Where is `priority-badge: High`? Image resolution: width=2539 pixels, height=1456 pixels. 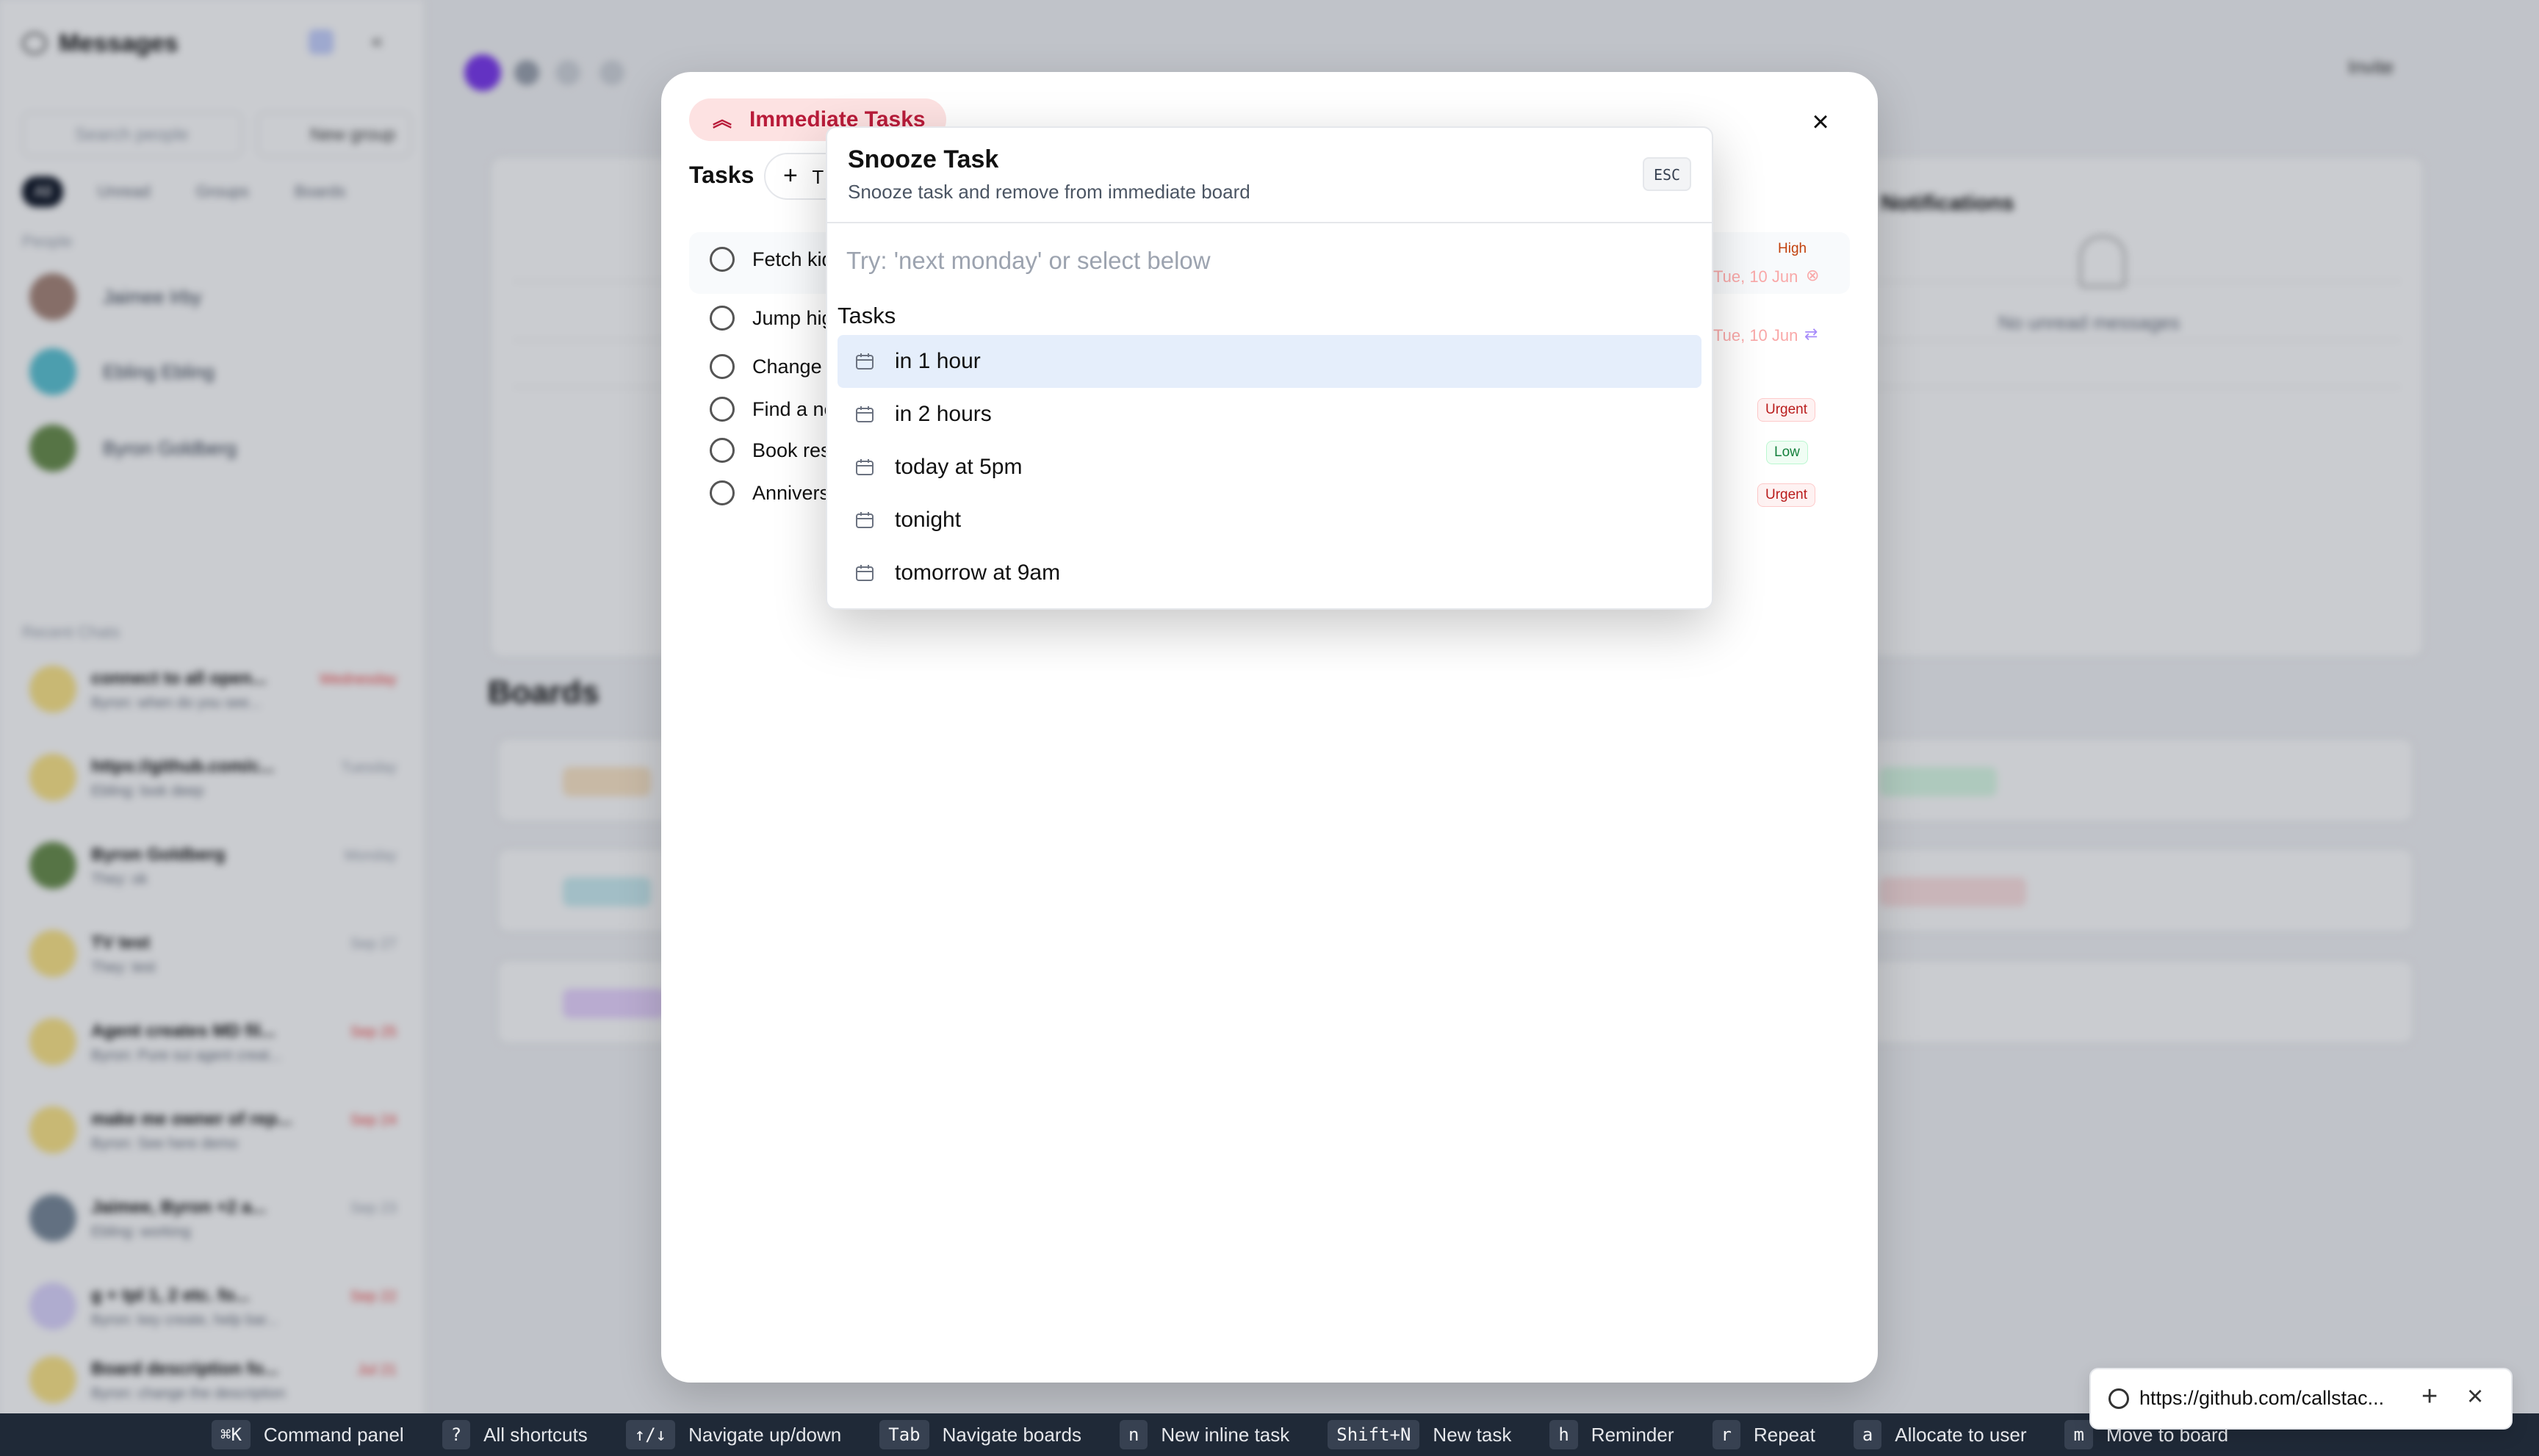
priority-badge: High is located at coordinates (1792, 248).